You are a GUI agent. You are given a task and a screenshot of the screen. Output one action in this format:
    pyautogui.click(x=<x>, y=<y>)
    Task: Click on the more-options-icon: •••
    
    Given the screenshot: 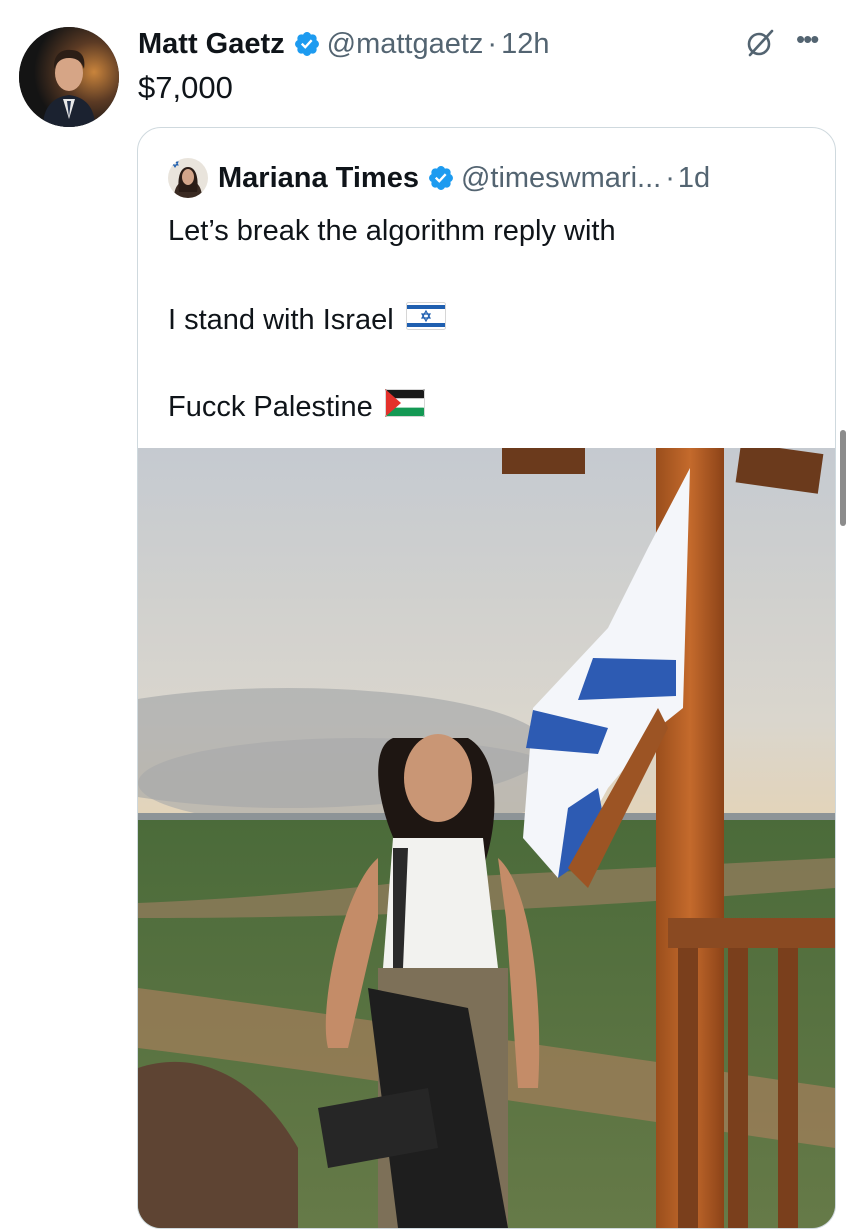 What is the action you would take?
    pyautogui.click(x=807, y=39)
    